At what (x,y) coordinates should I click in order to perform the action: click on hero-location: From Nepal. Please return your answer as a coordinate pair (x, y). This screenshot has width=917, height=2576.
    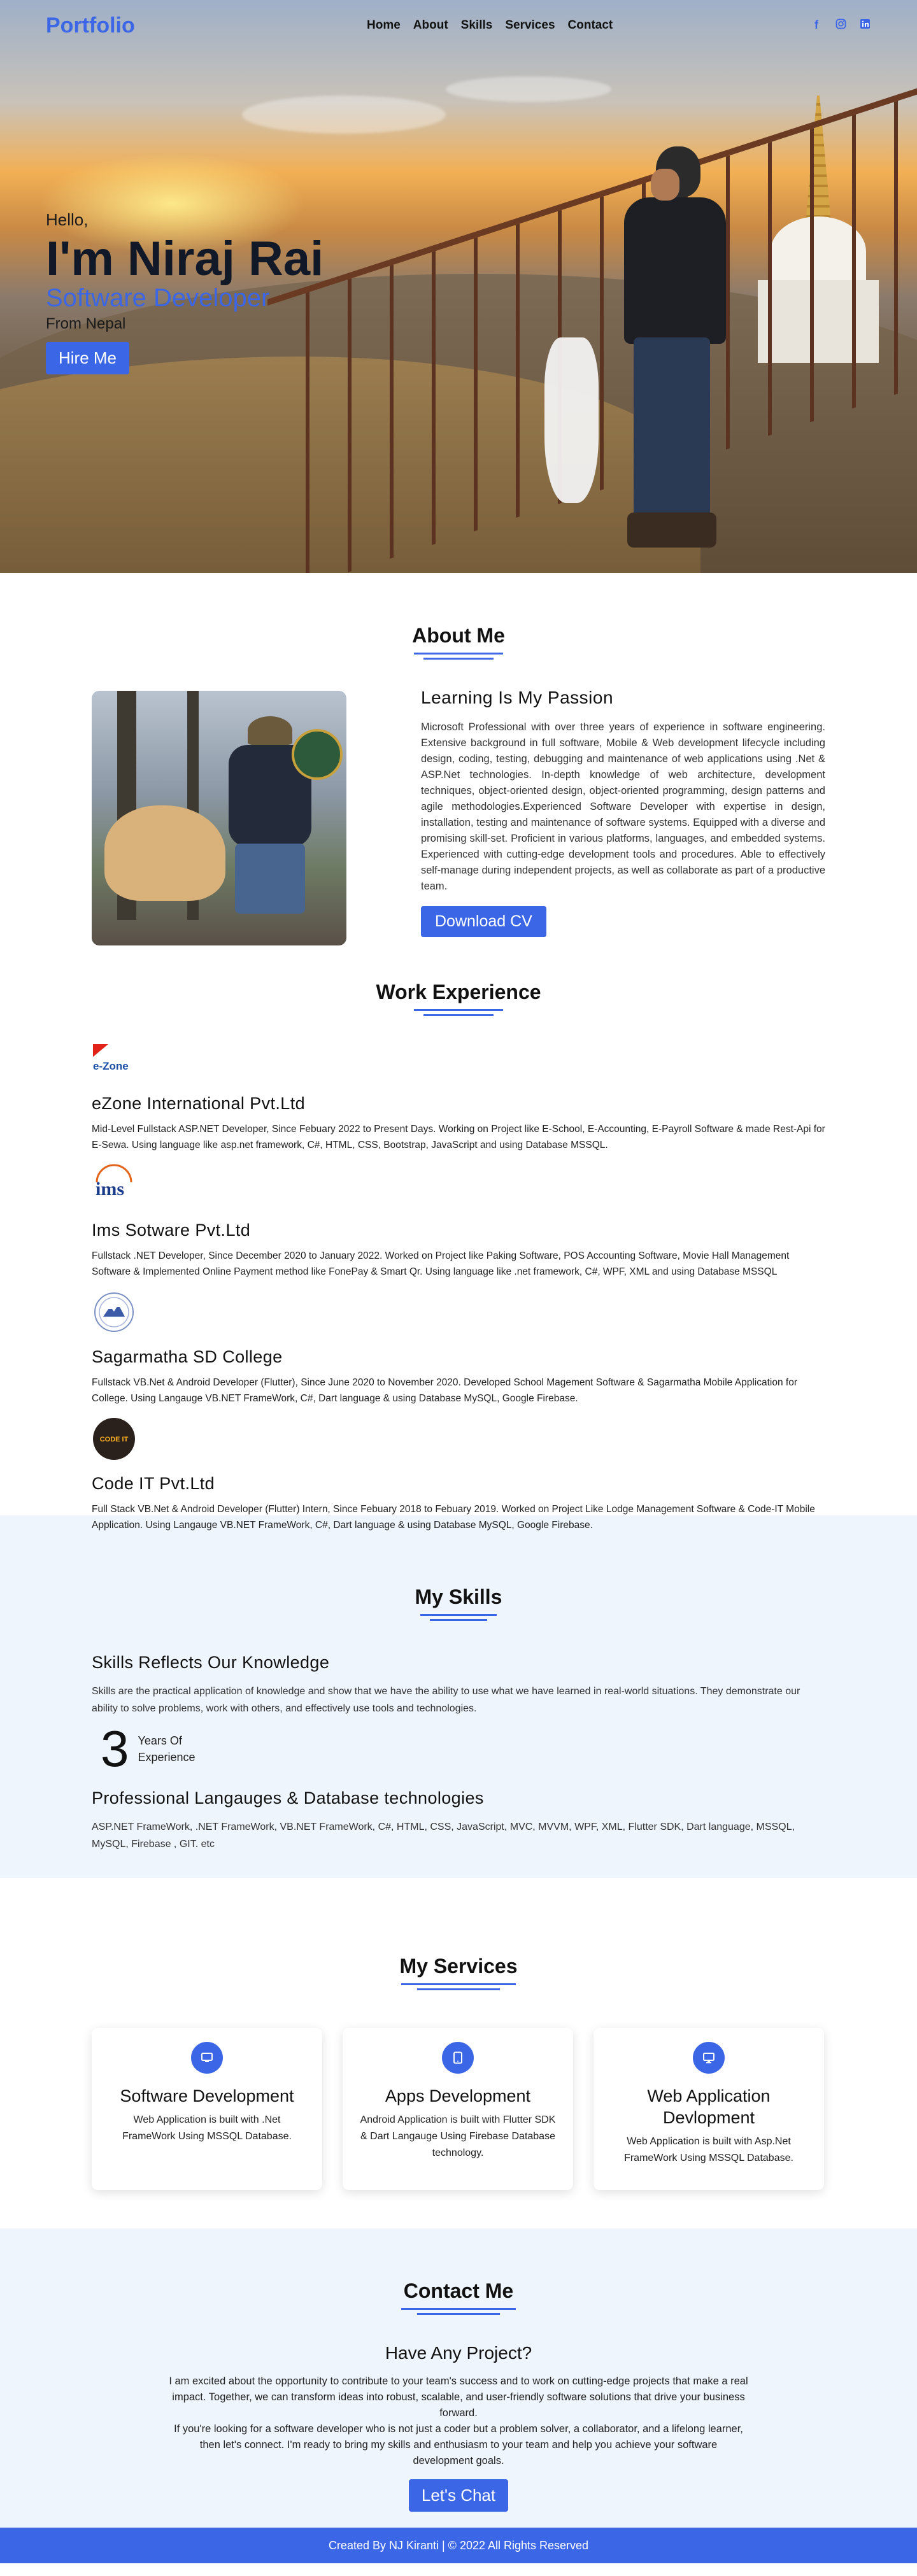
    Looking at the image, I should click on (86, 323).